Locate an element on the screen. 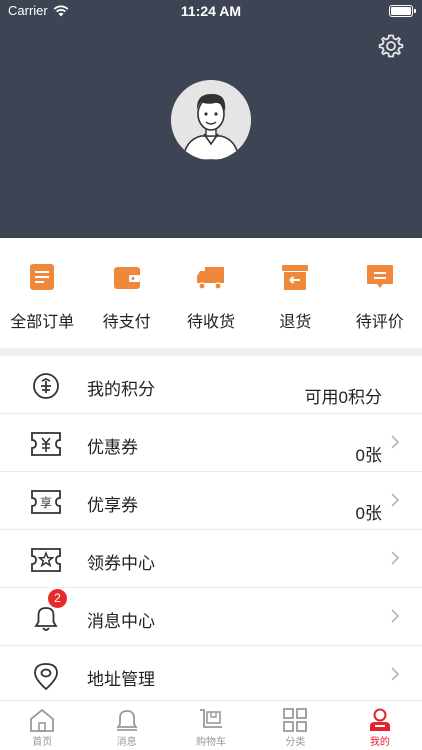 Image resolution: width=422 pixels, height=750 pixels. order-shipping-label: 待收货 is located at coordinates (210, 322).